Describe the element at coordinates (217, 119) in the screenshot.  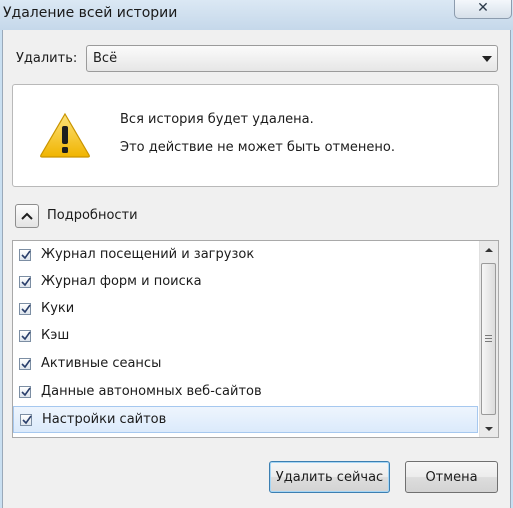
I see `warning-message: Вся история будет удалена.` at that location.